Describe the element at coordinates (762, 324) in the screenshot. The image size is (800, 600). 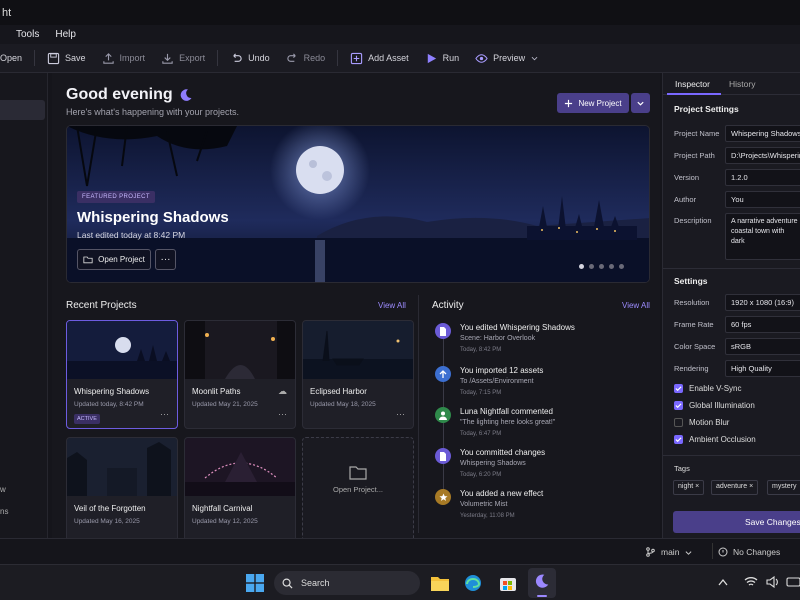
I see `frame-rate-select: 60 fps` at that location.